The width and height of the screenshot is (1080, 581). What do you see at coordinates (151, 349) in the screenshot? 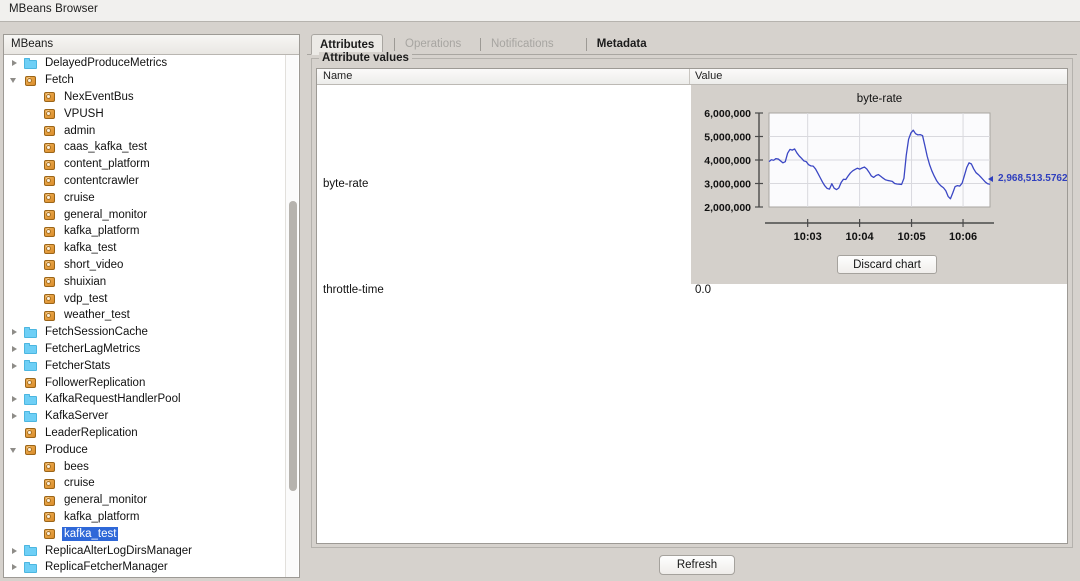
I see `tree-item-fetcherlagmetrics: FetcherLagMetrics` at bounding box center [151, 349].